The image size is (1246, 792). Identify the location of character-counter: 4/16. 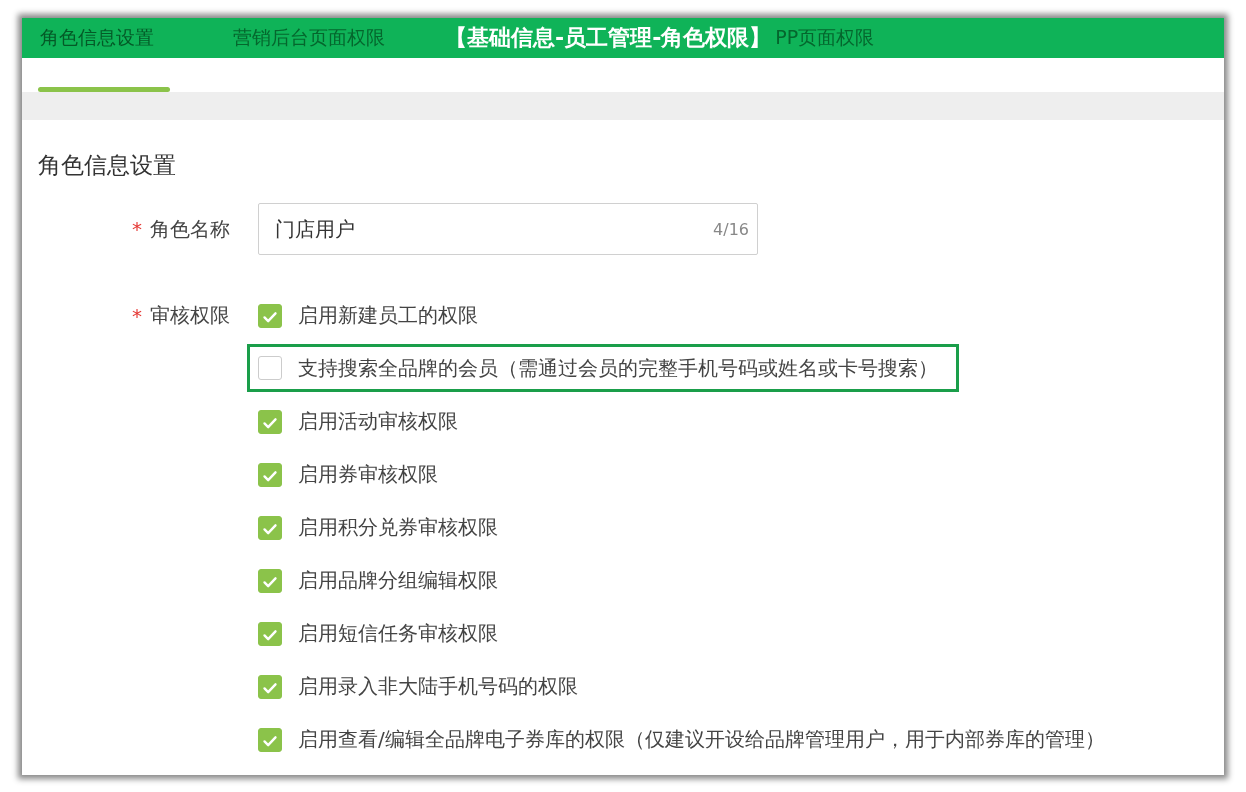
(731, 229).